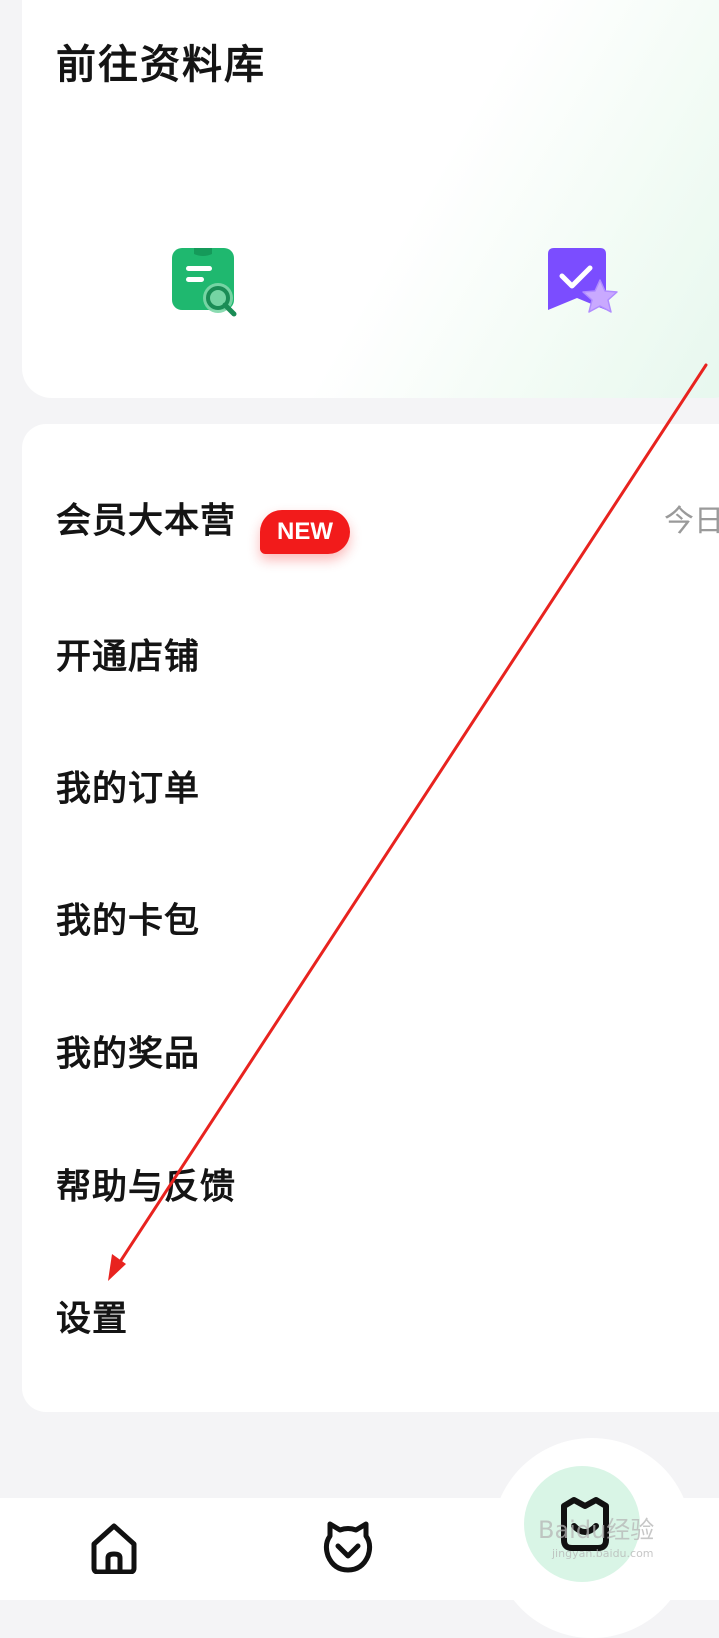 This screenshot has width=719, height=1638. Describe the element at coordinates (585, 1525) in the screenshot. I see `me-icon` at that location.